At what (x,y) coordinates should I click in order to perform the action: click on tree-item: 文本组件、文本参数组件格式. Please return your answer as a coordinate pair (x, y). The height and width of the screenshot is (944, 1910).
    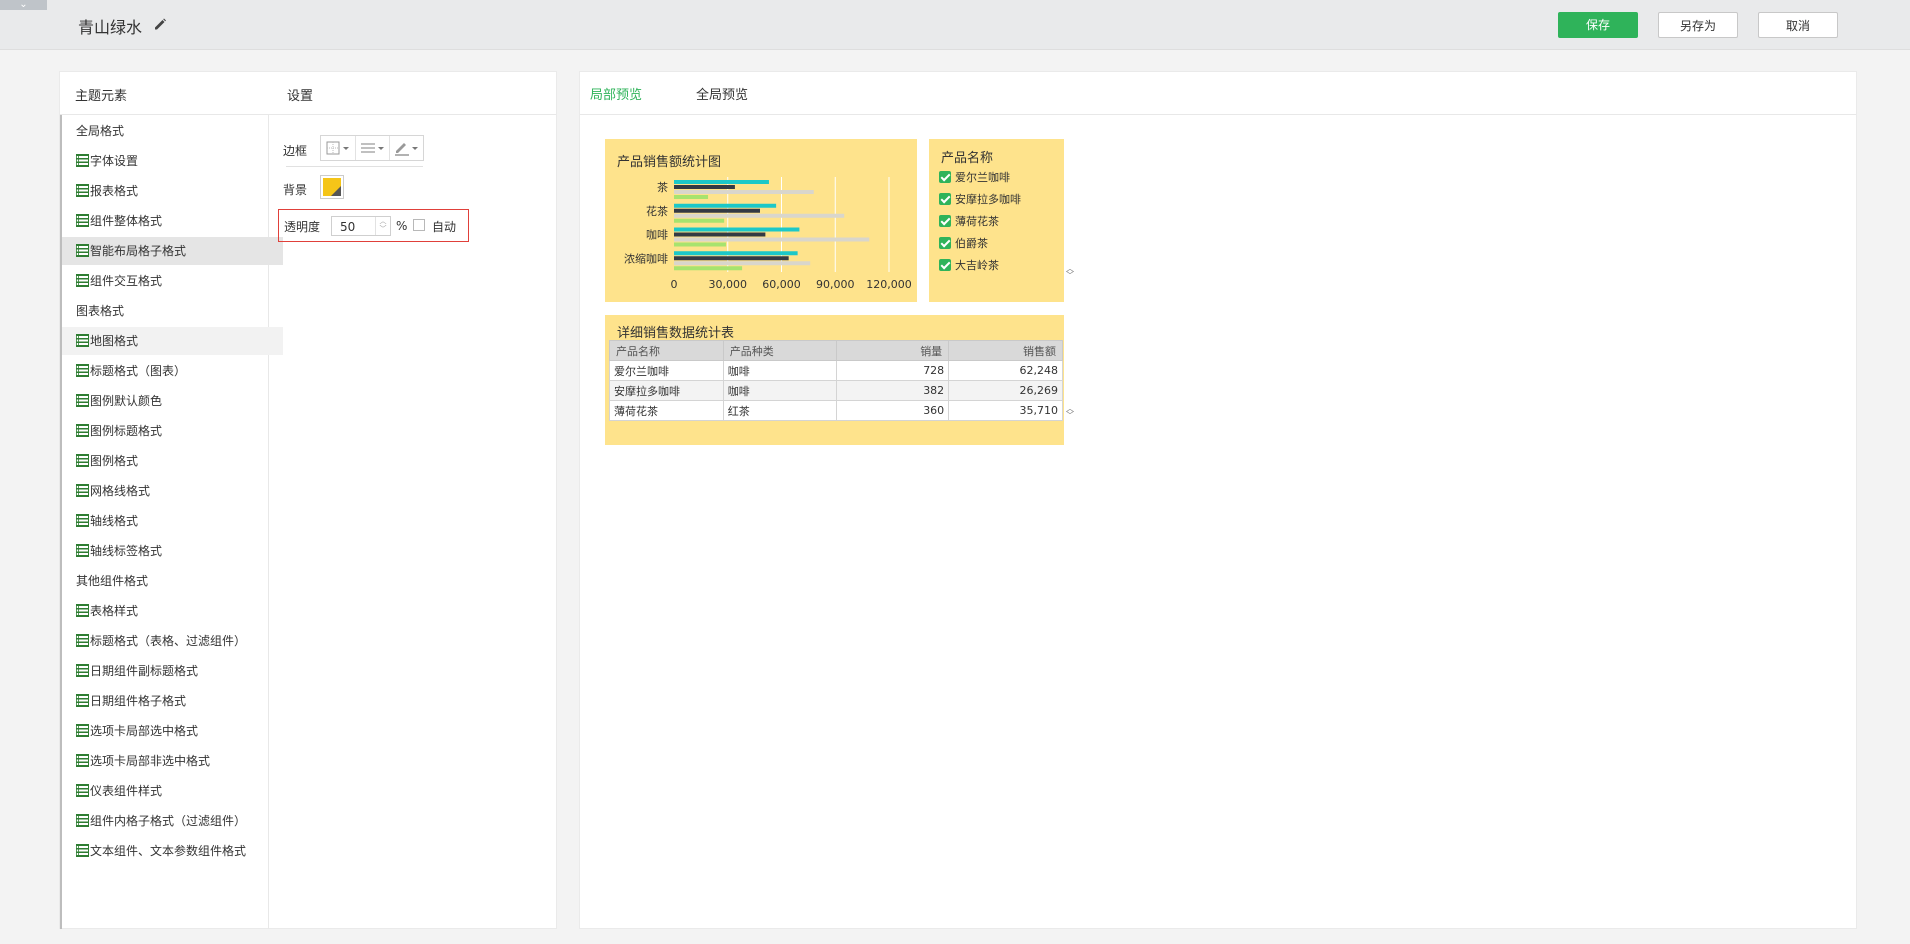
    Looking at the image, I should click on (172, 851).